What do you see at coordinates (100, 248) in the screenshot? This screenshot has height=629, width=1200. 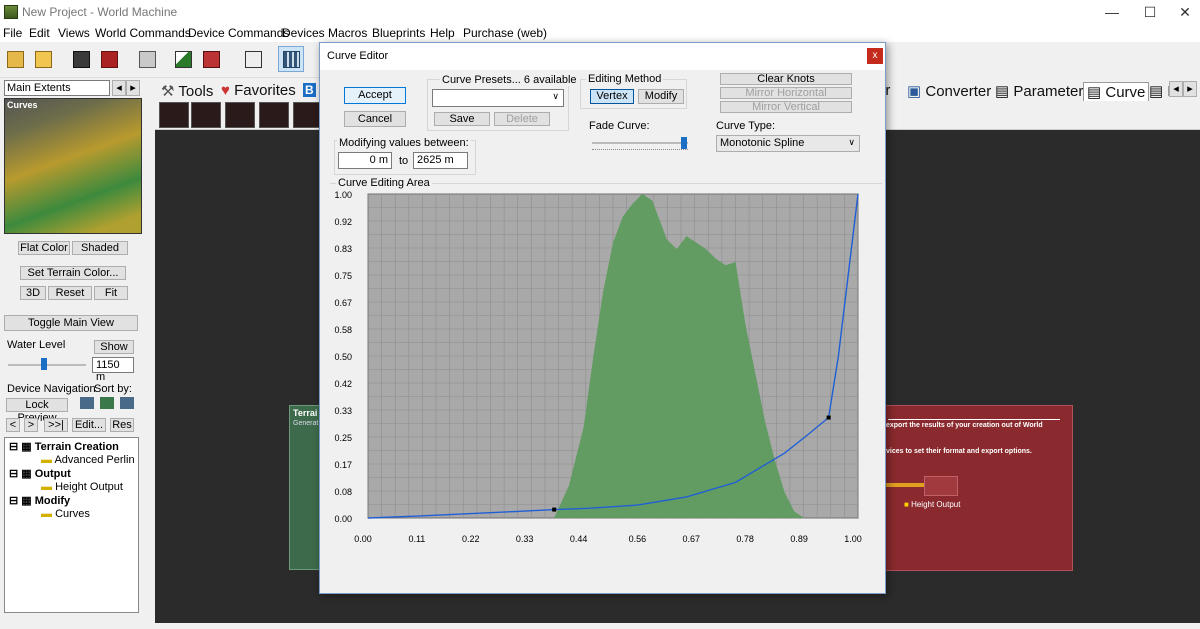 I see `shaded-button: Shaded` at bounding box center [100, 248].